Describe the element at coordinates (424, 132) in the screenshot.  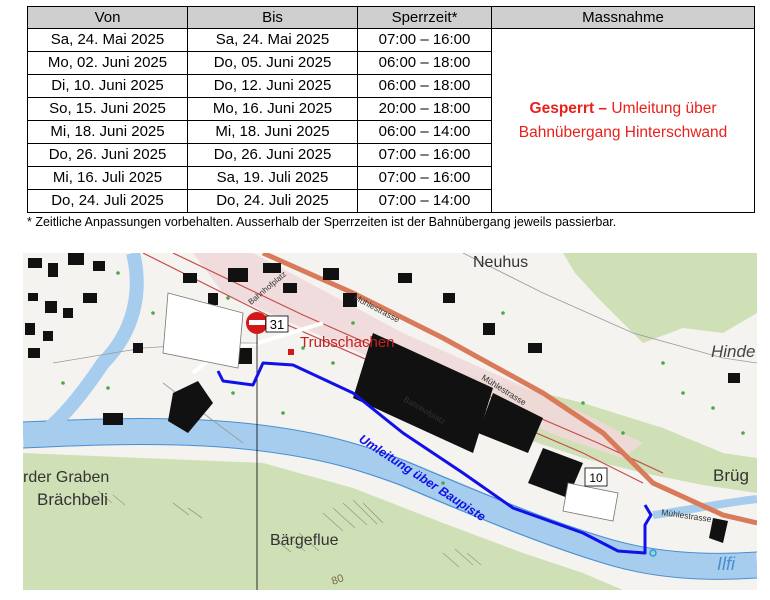
I see `cell-sperrzeit: 06:00 – 14:00` at that location.